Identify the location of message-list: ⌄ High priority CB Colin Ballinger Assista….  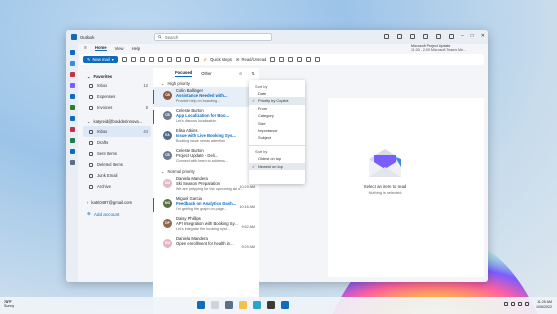
(206, 196).